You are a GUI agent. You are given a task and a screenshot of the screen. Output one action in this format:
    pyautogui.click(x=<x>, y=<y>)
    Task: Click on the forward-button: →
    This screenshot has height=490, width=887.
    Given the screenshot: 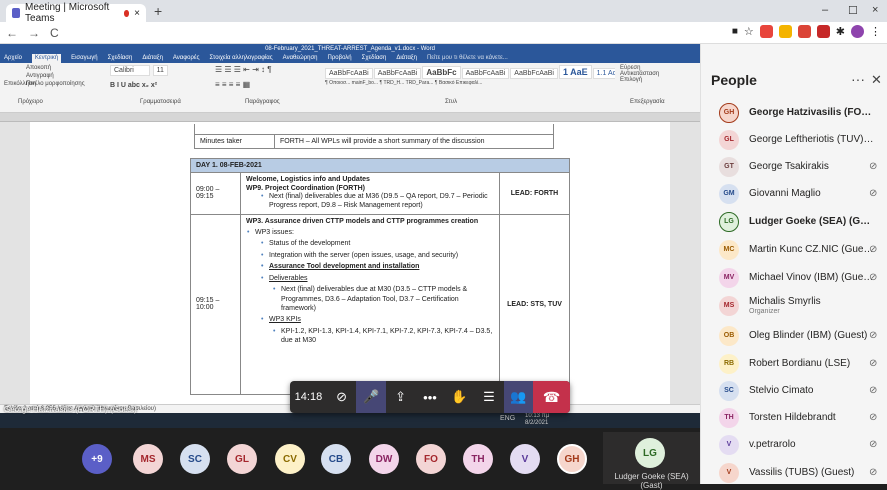 What is the action you would take?
    pyautogui.click(x=34, y=33)
    